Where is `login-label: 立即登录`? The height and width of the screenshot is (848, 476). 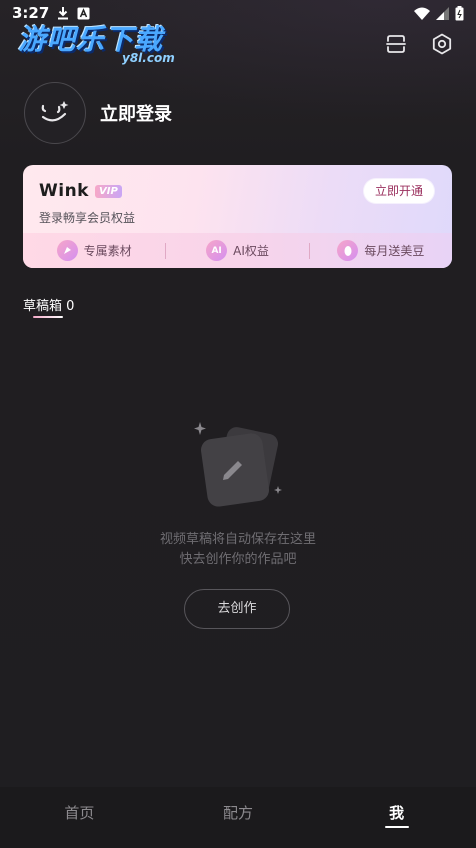 login-label: 立即登录 is located at coordinates (136, 113).